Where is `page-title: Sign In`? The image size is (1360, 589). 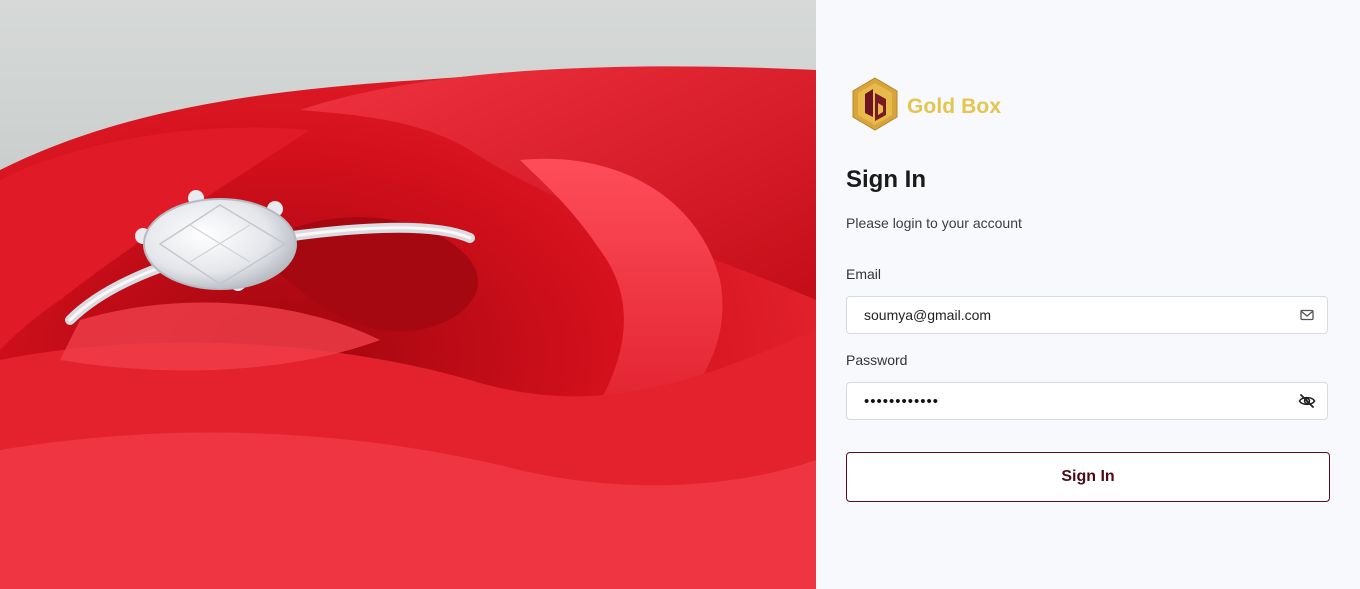
page-title: Sign In is located at coordinates (886, 179).